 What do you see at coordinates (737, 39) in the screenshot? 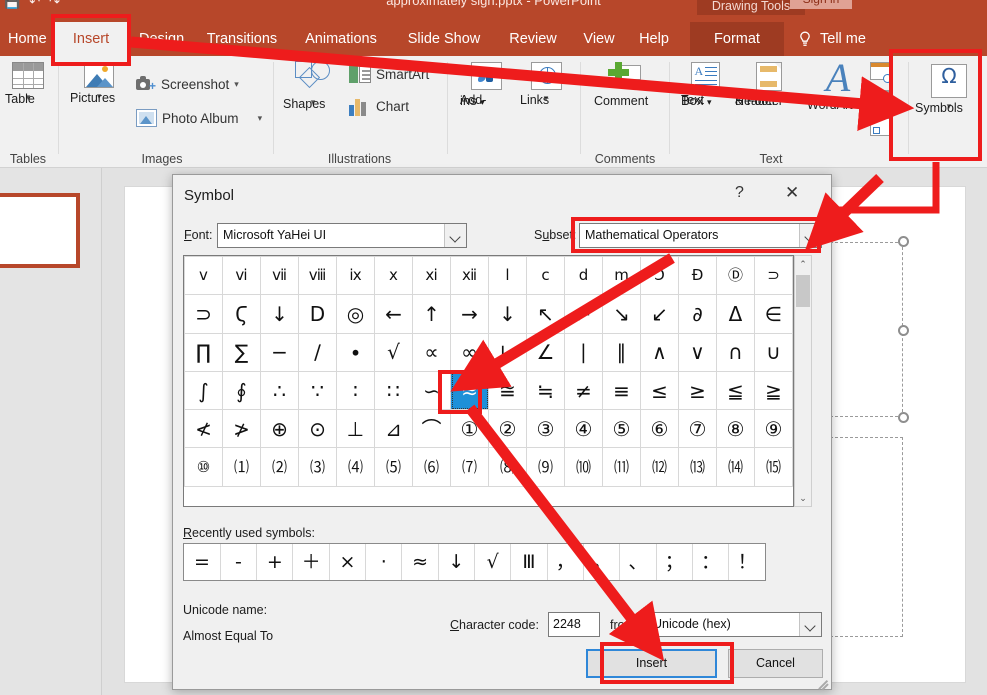
I see `tab-format: Format` at bounding box center [737, 39].